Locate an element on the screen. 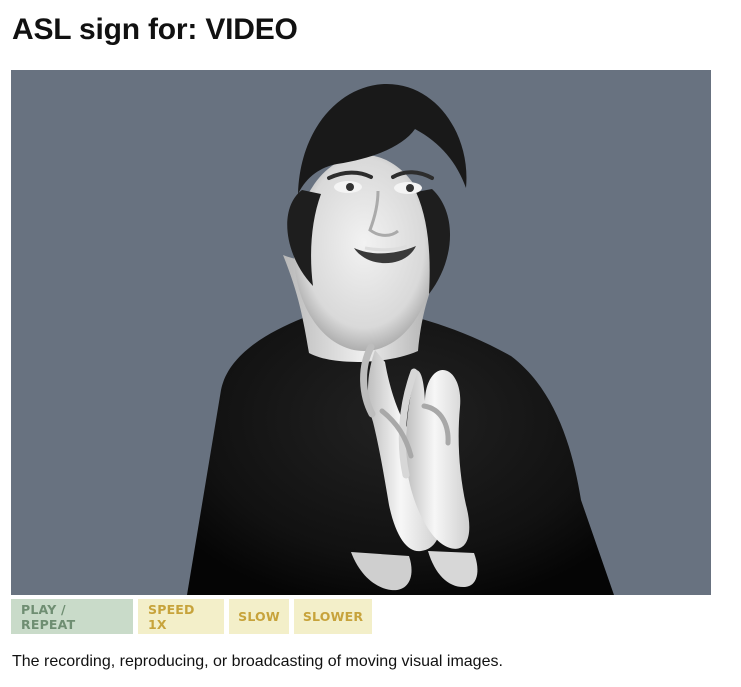 The height and width of the screenshot is (687, 741). page-title: ASL sign for: VIDEO is located at coordinates (155, 29).